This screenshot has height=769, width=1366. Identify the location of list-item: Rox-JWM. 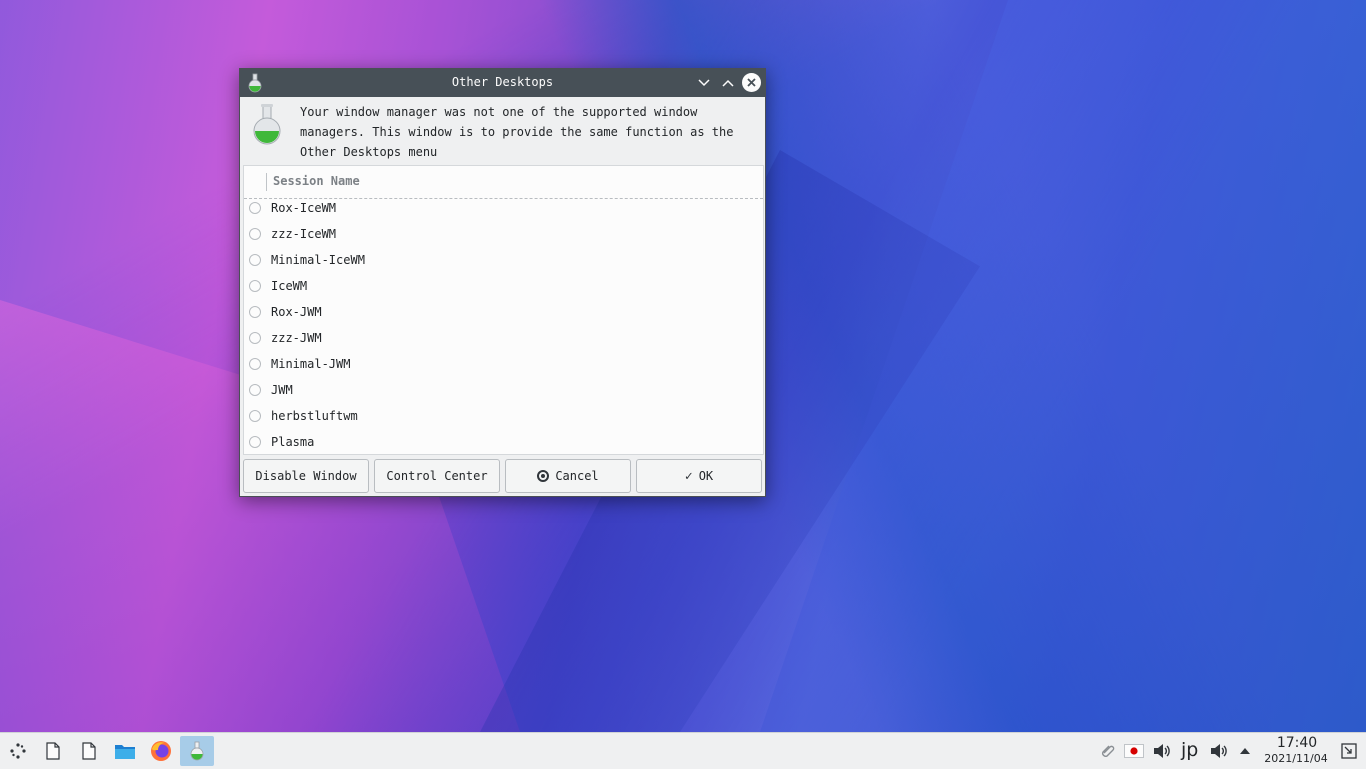
(503, 313).